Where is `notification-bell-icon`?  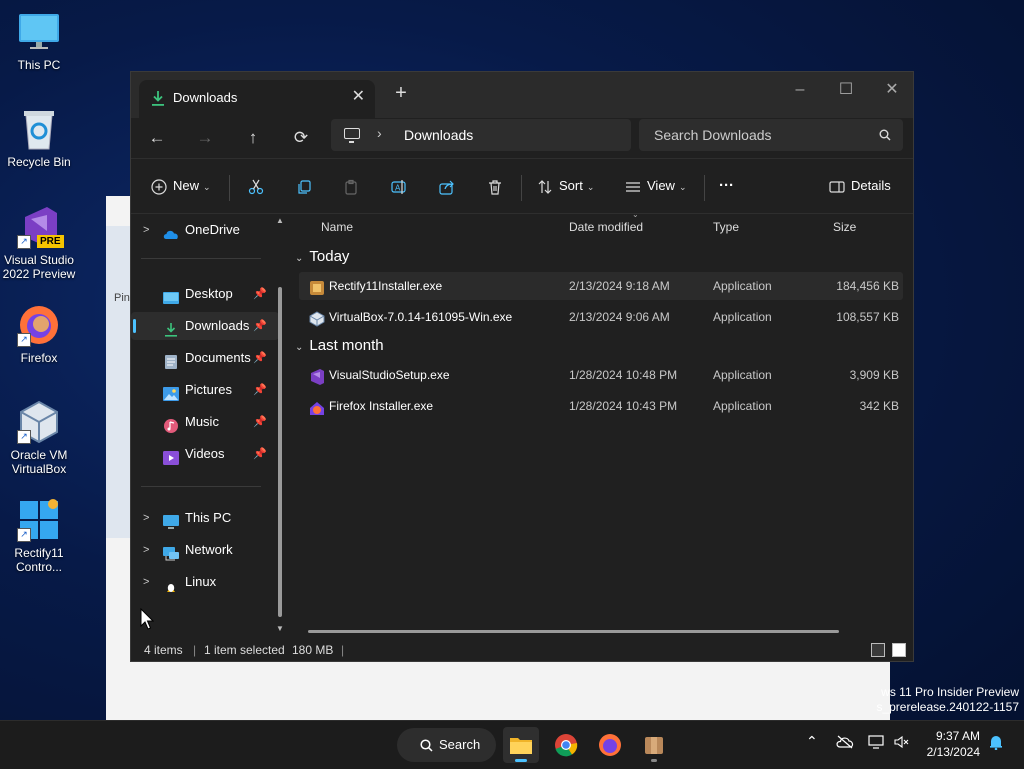 notification-bell-icon is located at coordinates (996, 743).